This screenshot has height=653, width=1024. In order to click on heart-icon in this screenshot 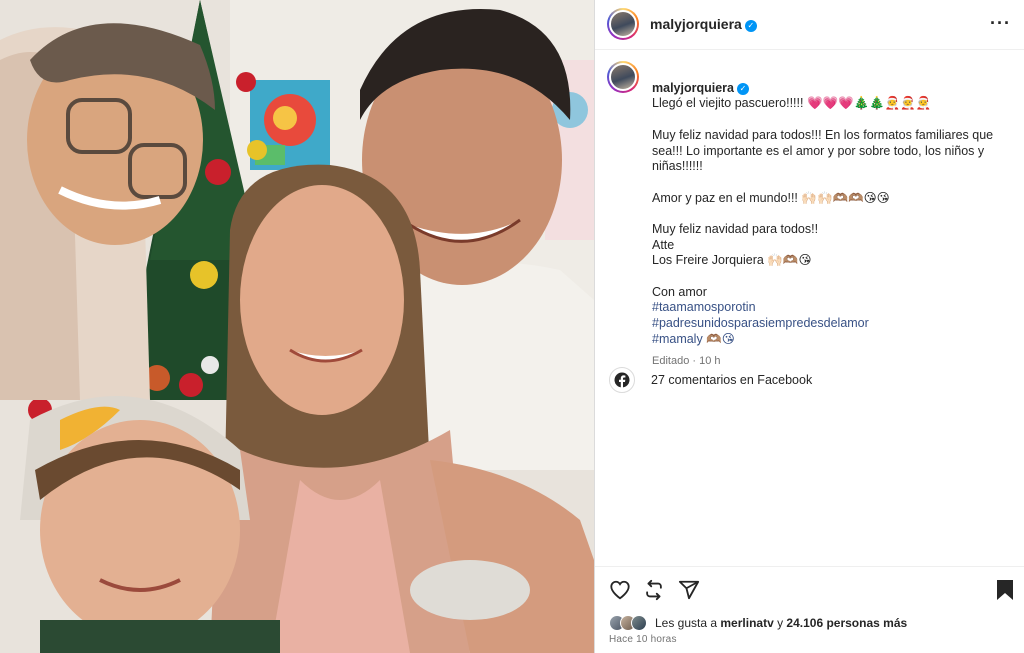, I will do `click(620, 592)`.